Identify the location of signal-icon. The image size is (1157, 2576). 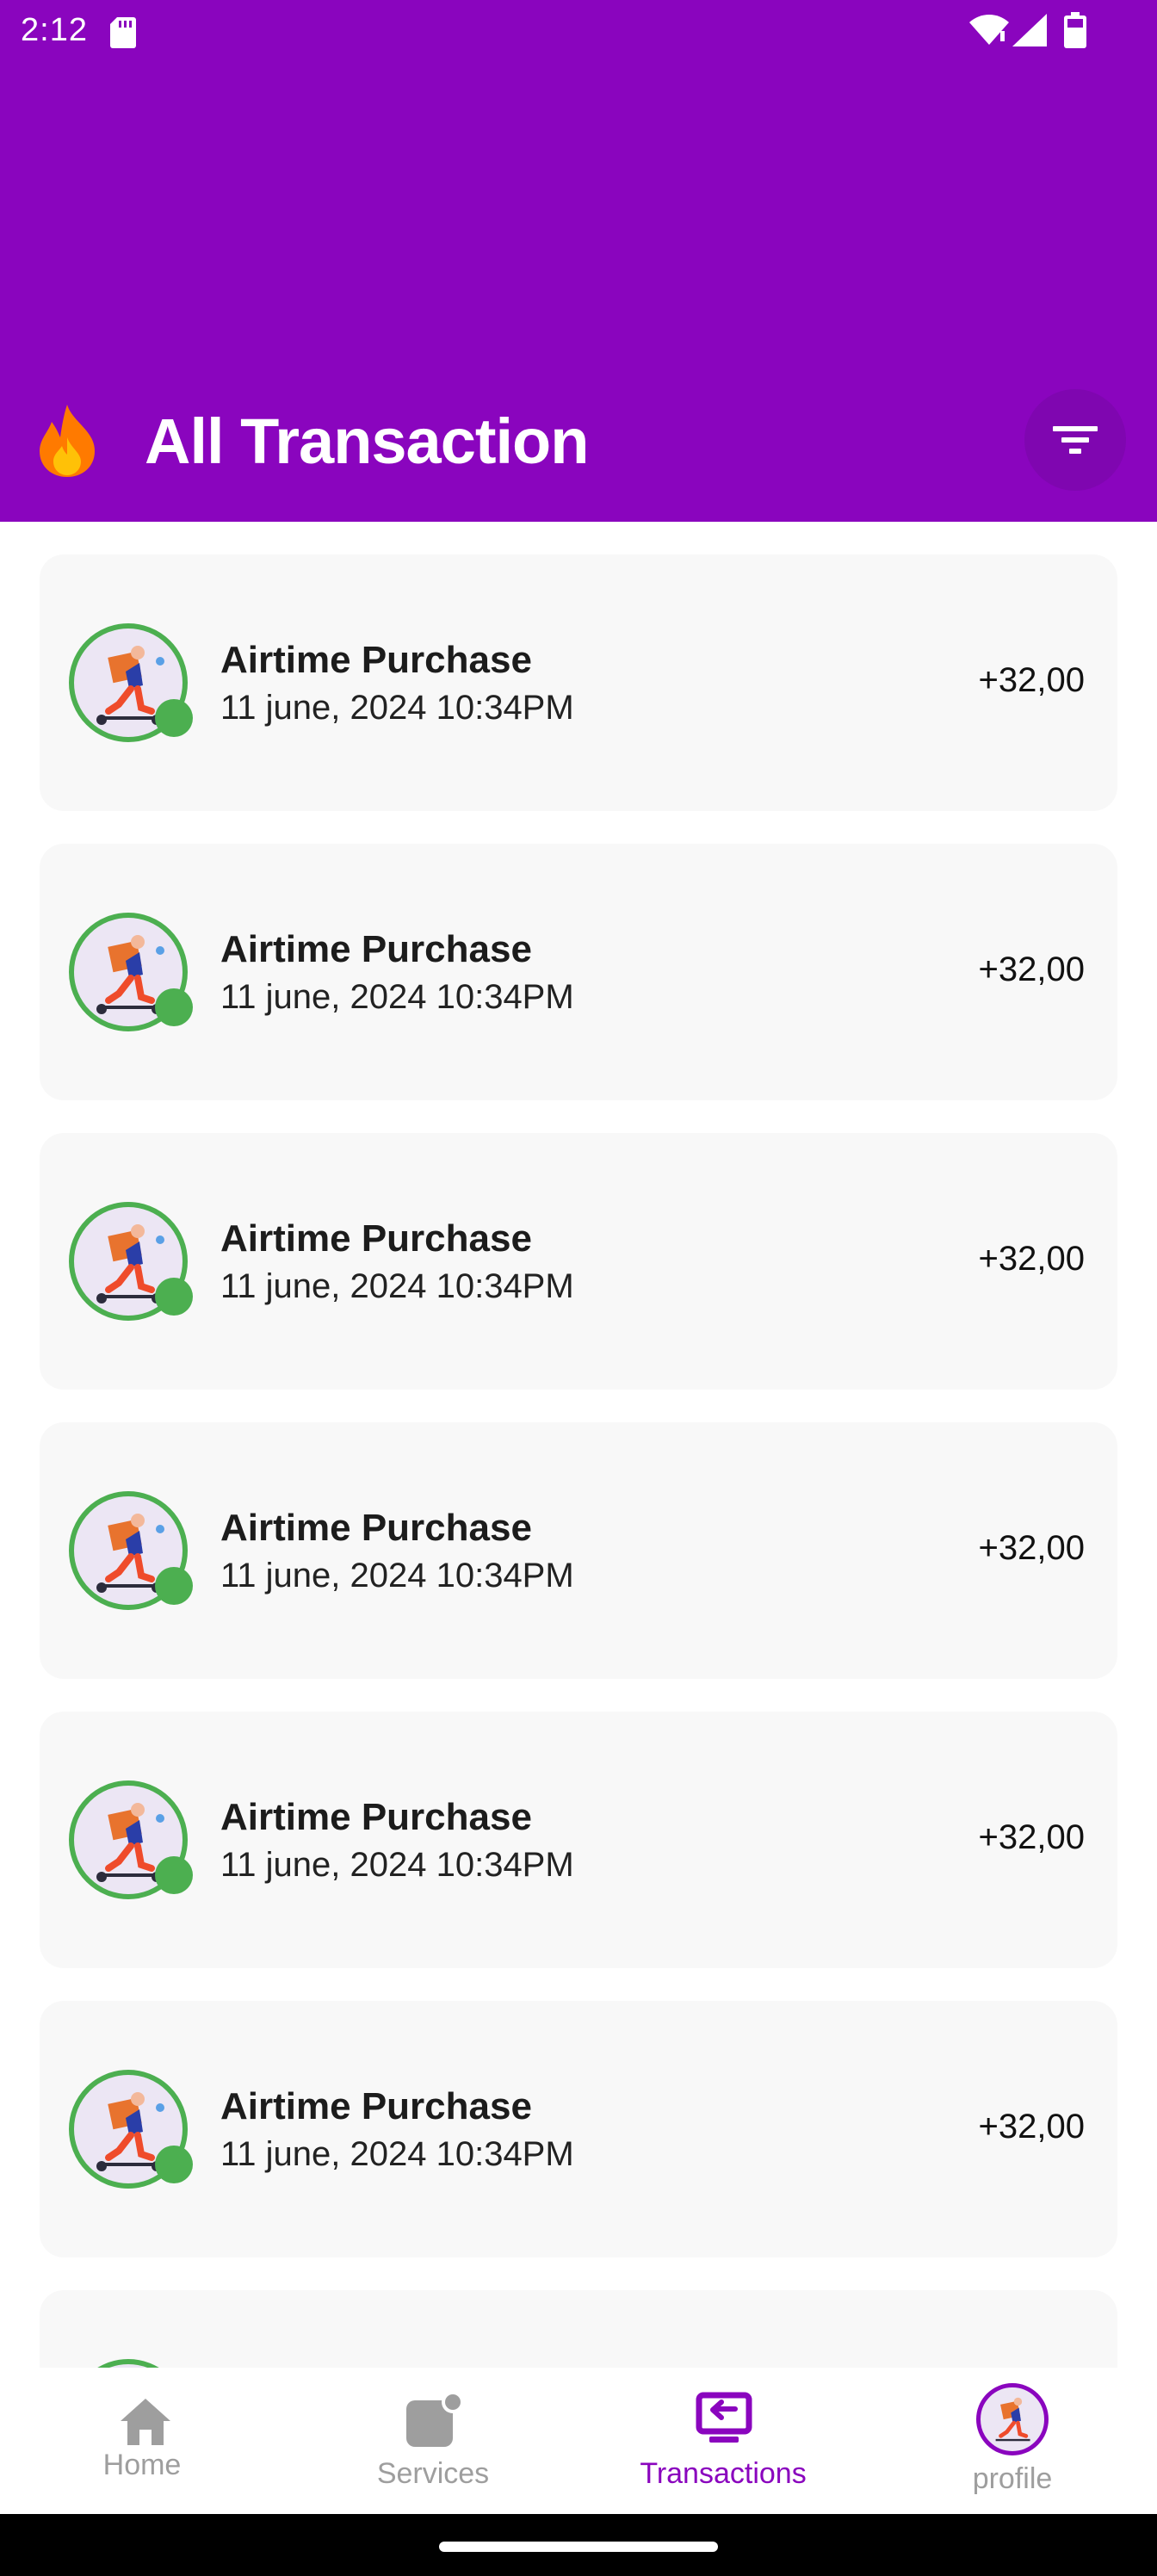
(1029, 30).